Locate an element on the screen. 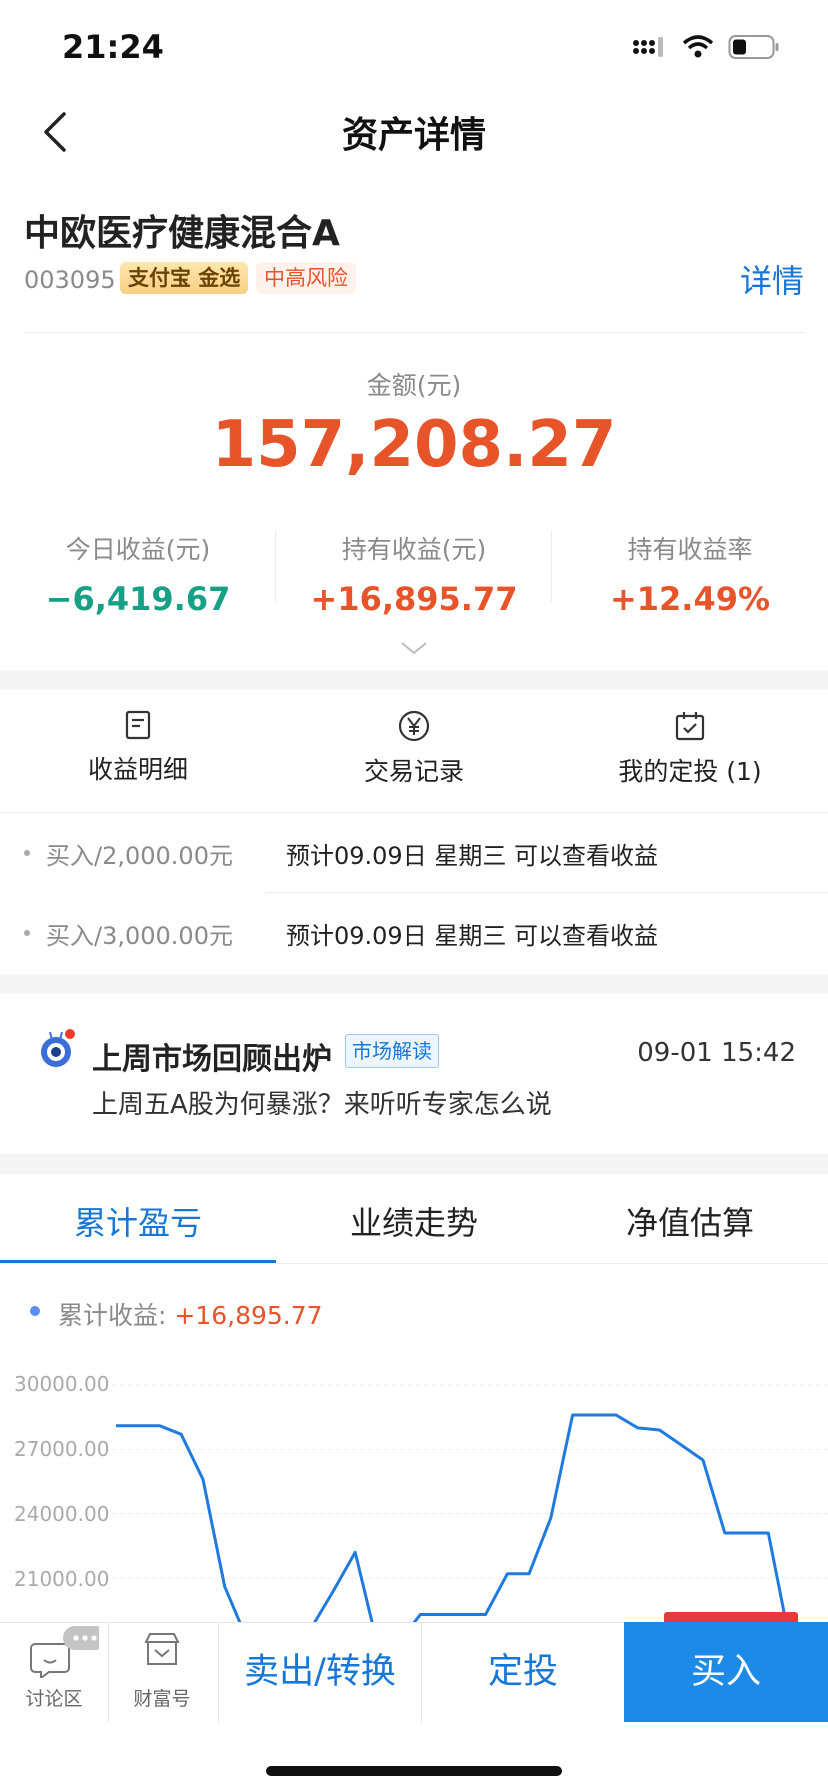  chat-icon is located at coordinates (64, 1652).